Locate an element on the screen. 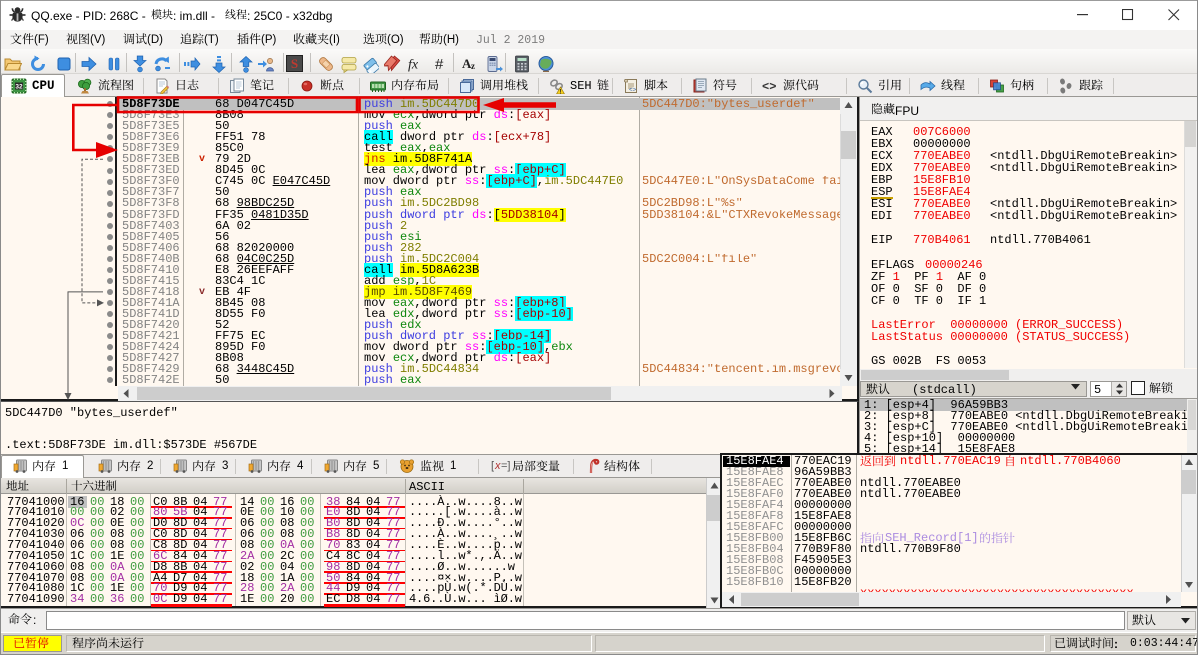 The image size is (1198, 655). svg-text: fx is located at coordinates (413, 65).